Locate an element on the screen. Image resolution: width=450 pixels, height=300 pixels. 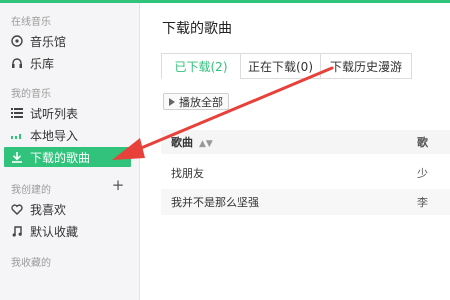
song-artist: 李 is located at coordinates (422, 202).